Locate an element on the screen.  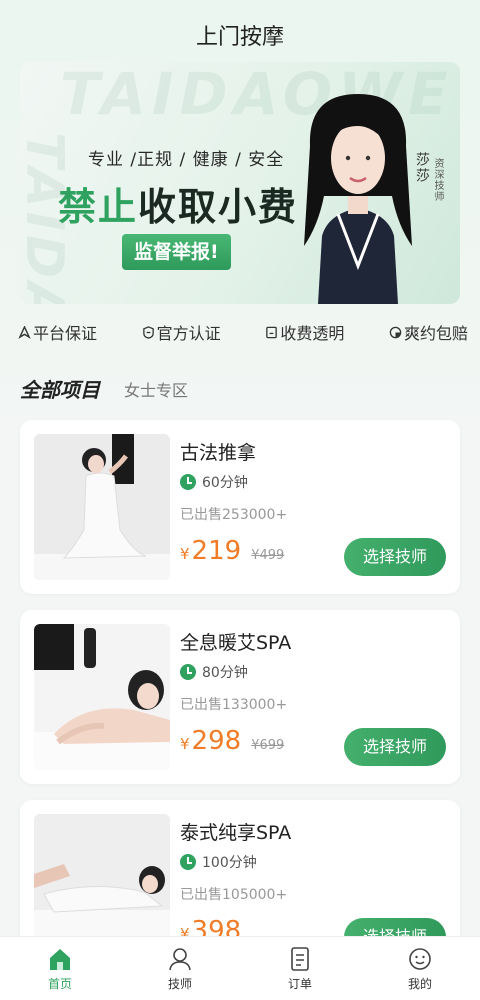
service-sold-count: 已出售253000+ is located at coordinates (234, 515).